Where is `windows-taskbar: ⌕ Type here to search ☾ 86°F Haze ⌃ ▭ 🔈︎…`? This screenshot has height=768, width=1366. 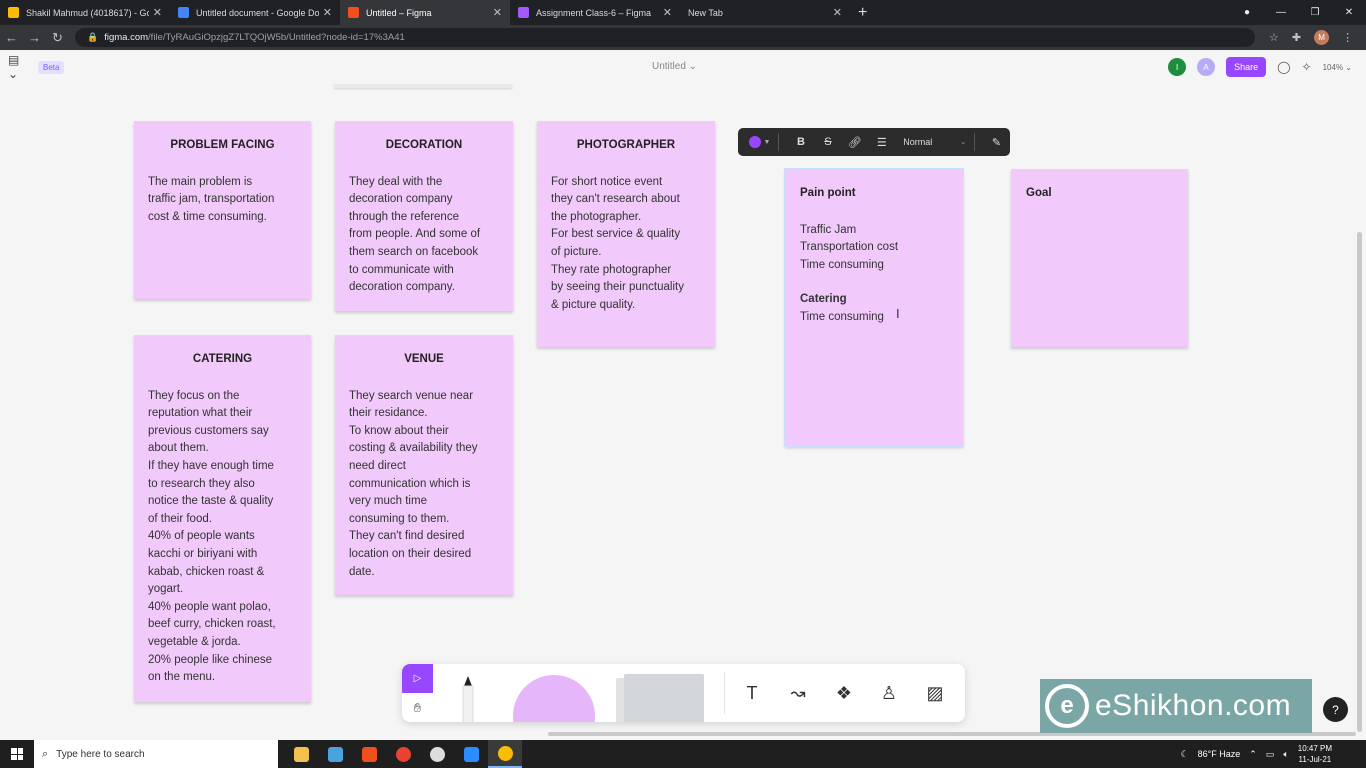 windows-taskbar: ⌕ Type here to search ☾ 86°F Haze ⌃ ▭ 🔈︎… is located at coordinates (683, 754).